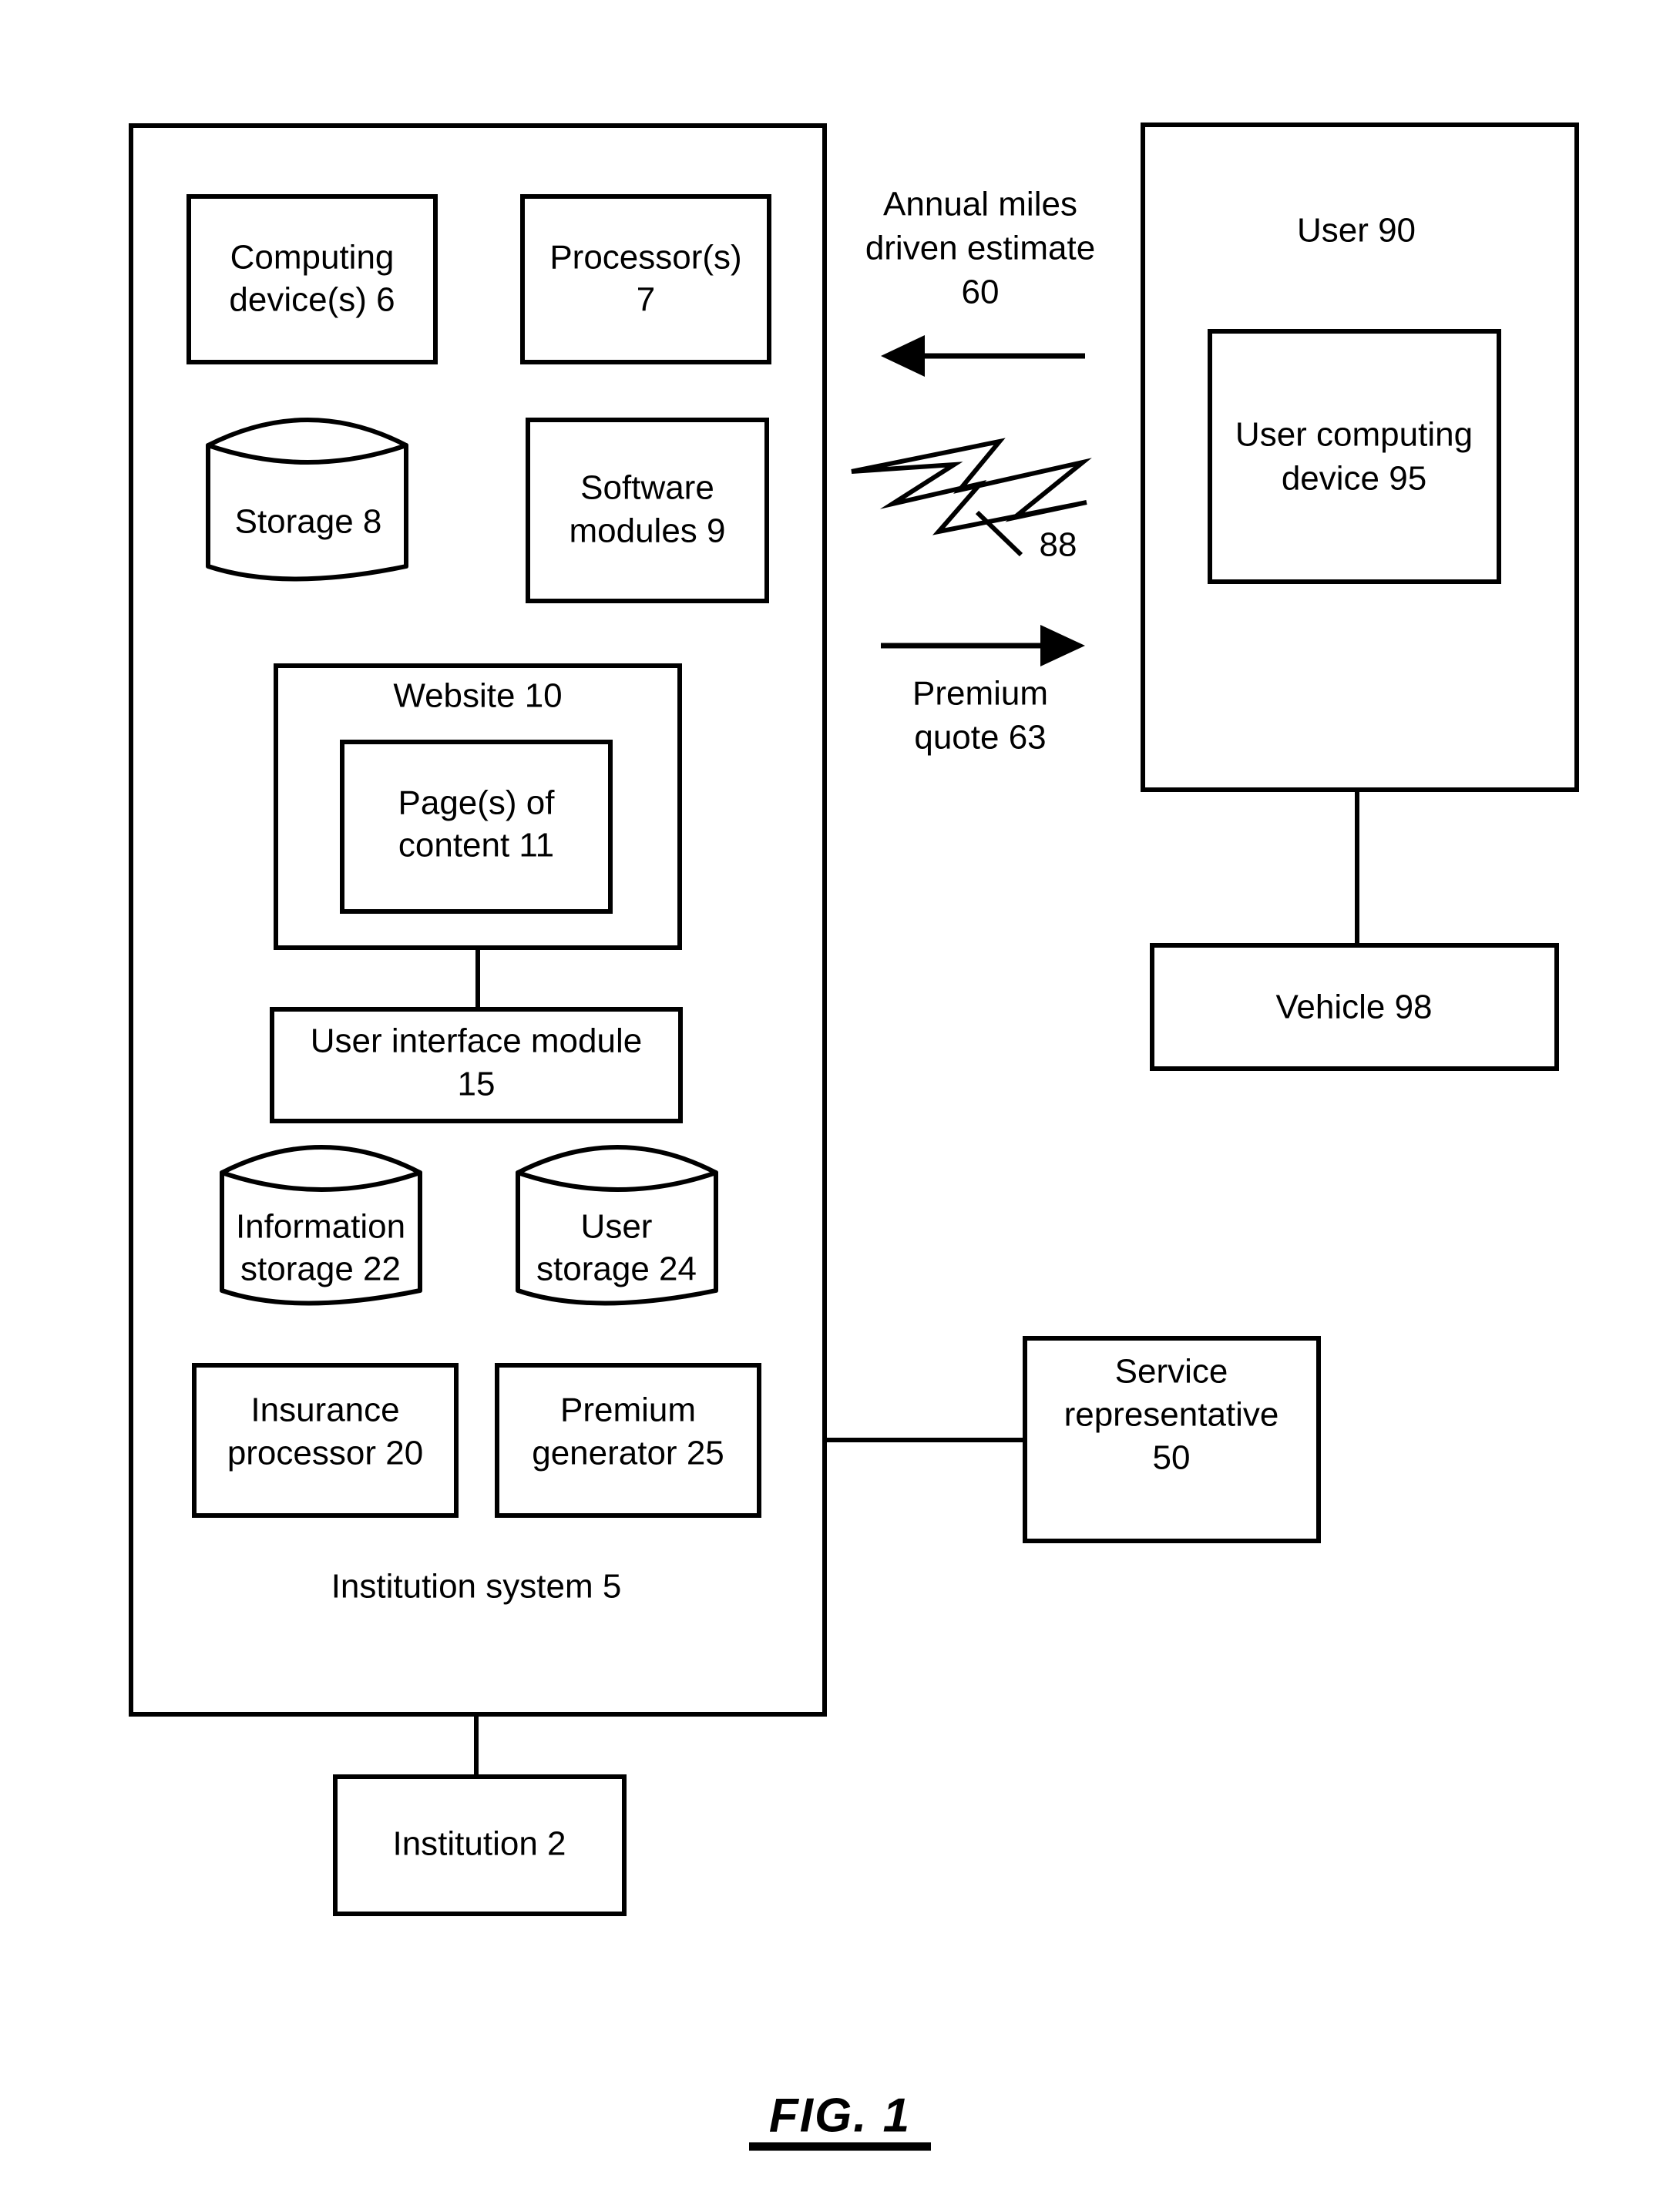 Image resolution: width=1680 pixels, height=2212 pixels. I want to click on institution-system-label: Institution system 5, so click(477, 1587).